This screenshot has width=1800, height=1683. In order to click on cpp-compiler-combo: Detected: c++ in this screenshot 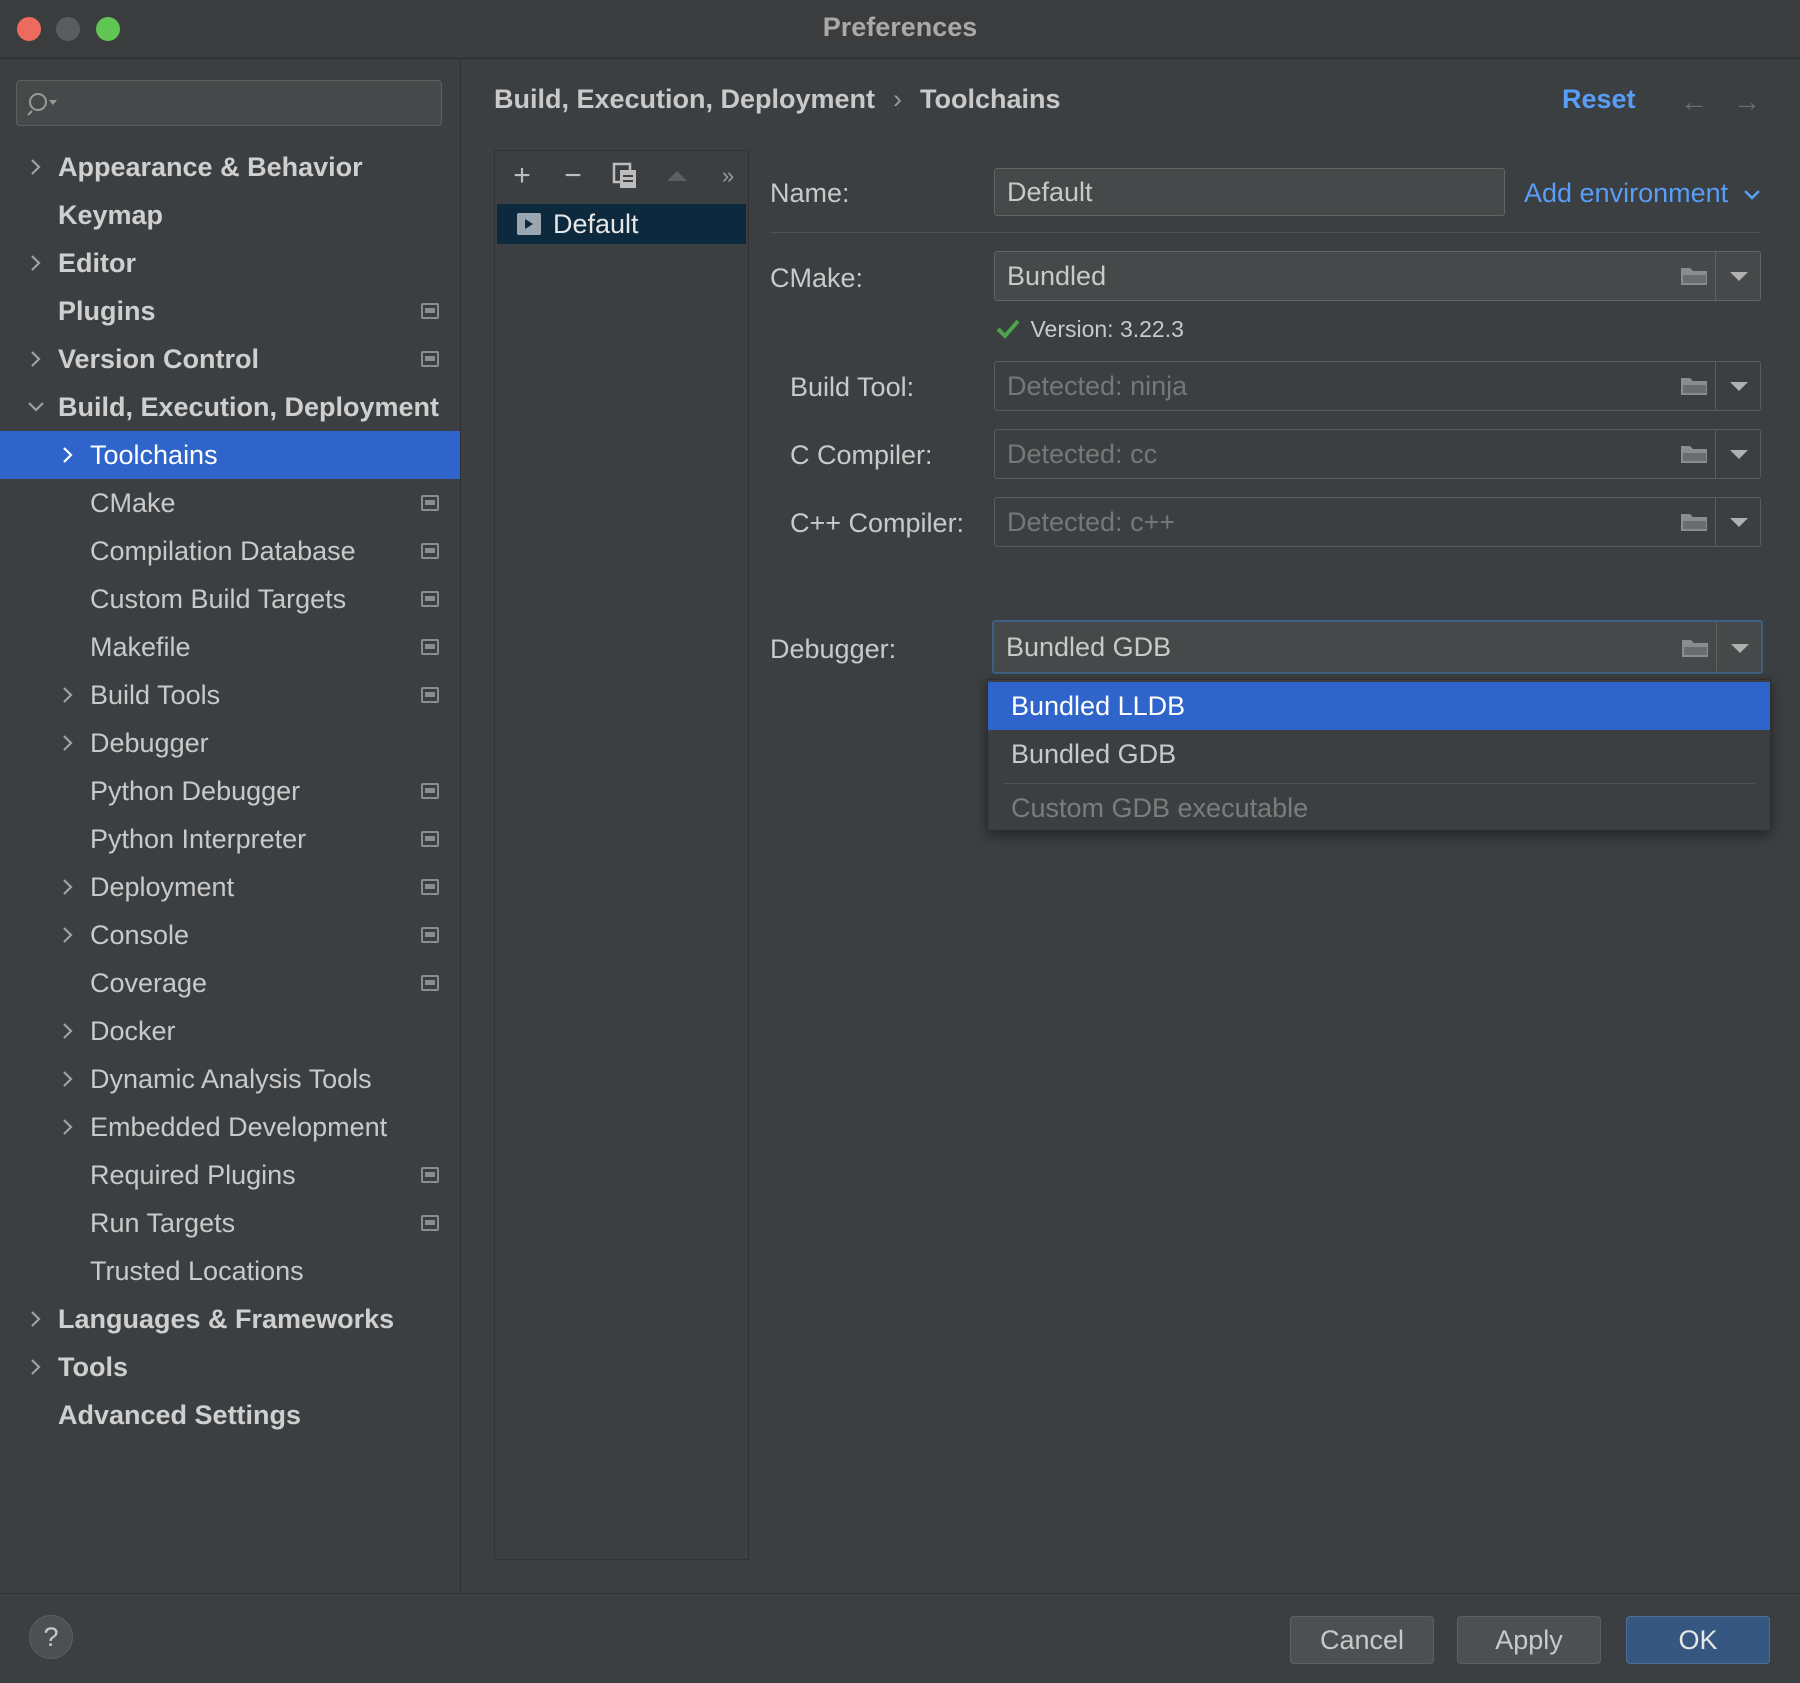, I will do `click(1377, 522)`.